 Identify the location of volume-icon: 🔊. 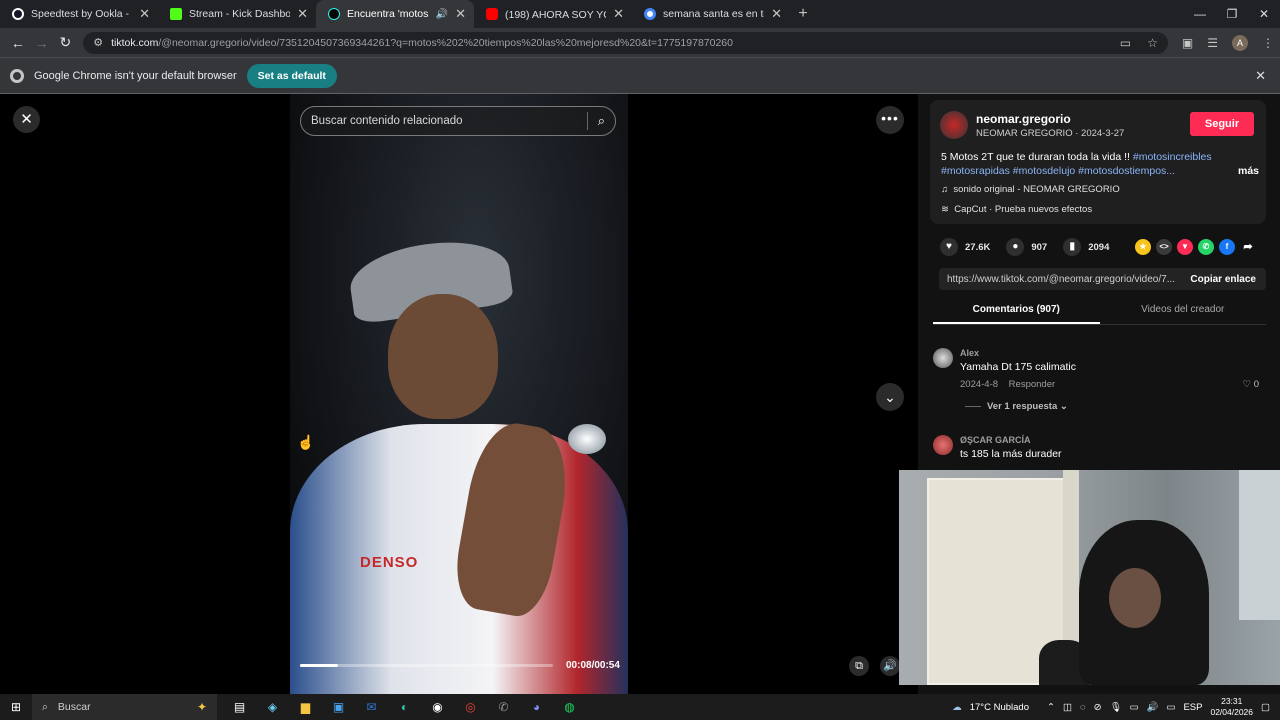
(890, 666).